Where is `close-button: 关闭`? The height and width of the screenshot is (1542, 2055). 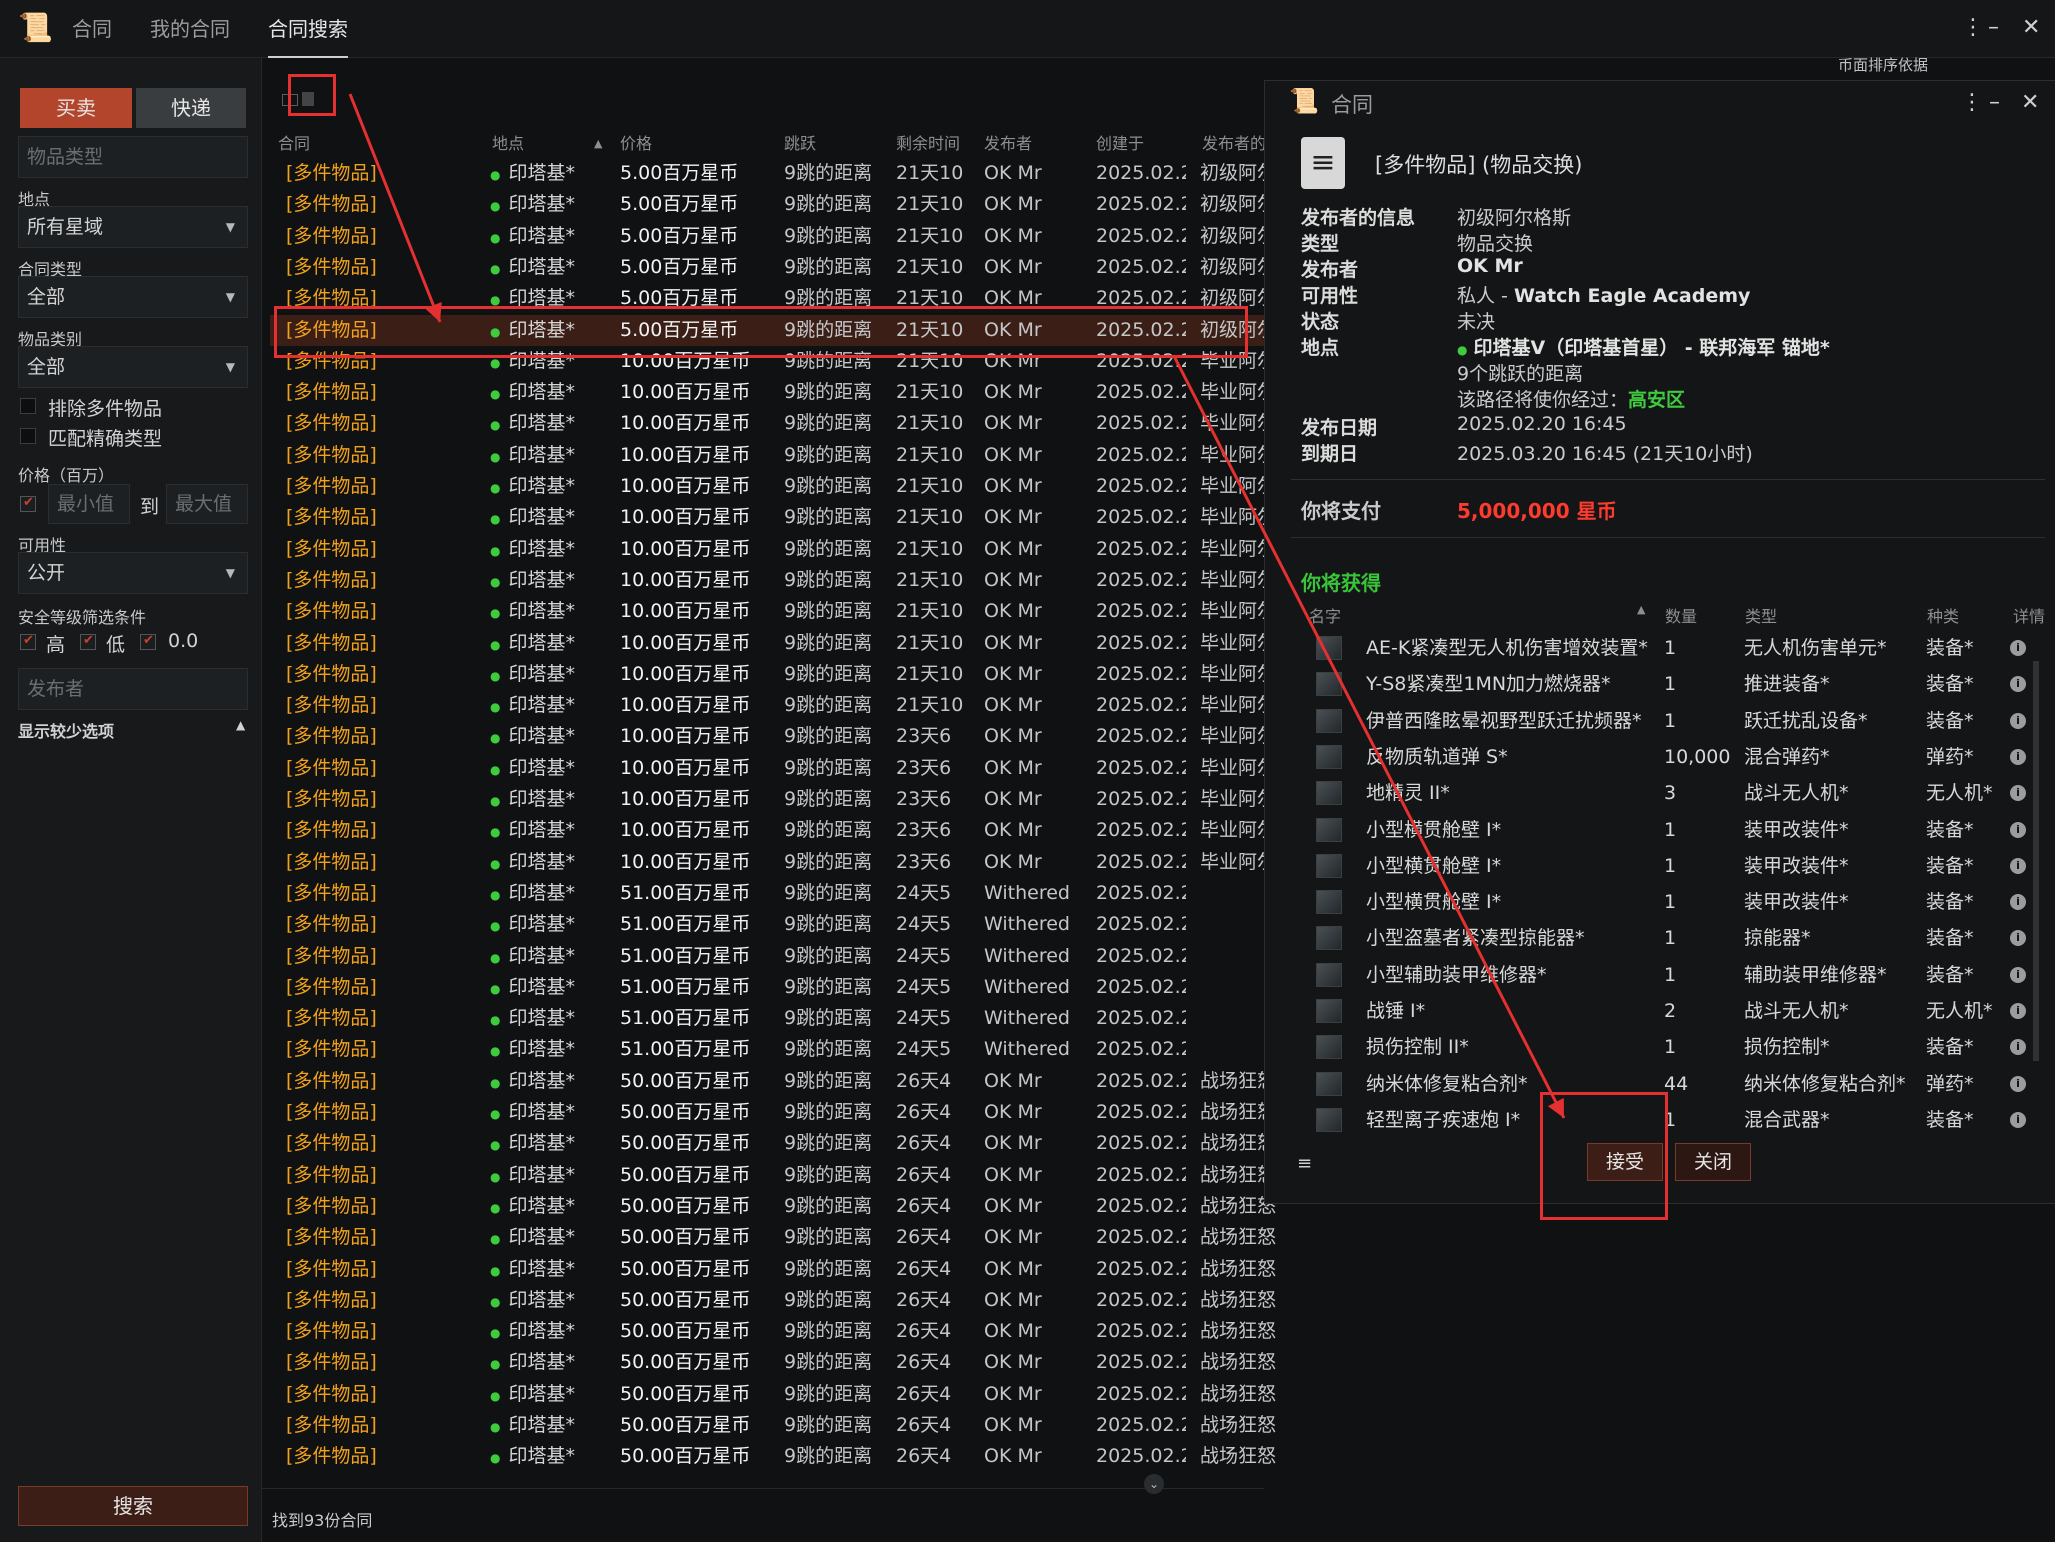
close-button: 关闭 is located at coordinates (1713, 1162).